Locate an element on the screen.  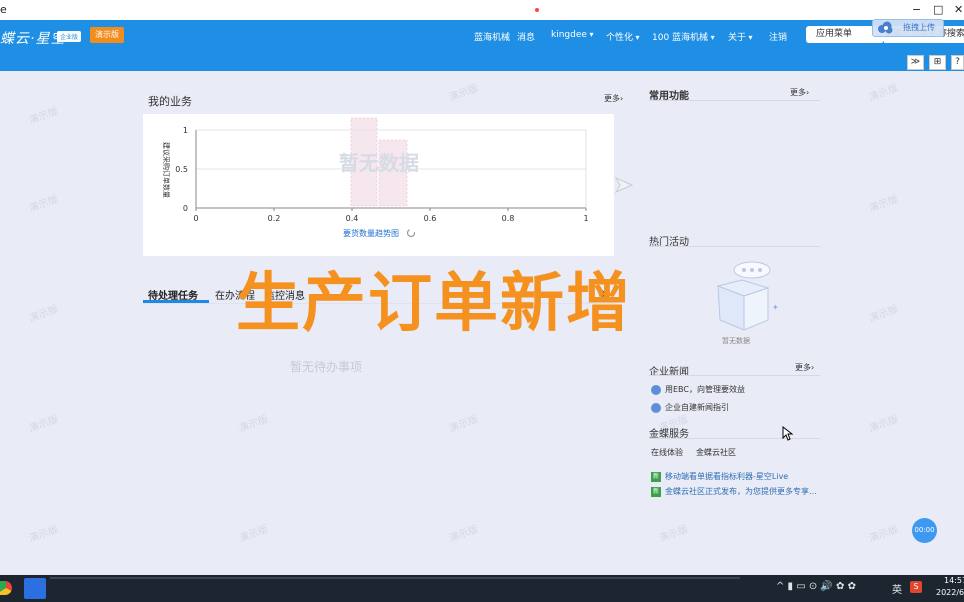
news-item-label: 企业自建新闻指引 is located at coordinates (697, 407).